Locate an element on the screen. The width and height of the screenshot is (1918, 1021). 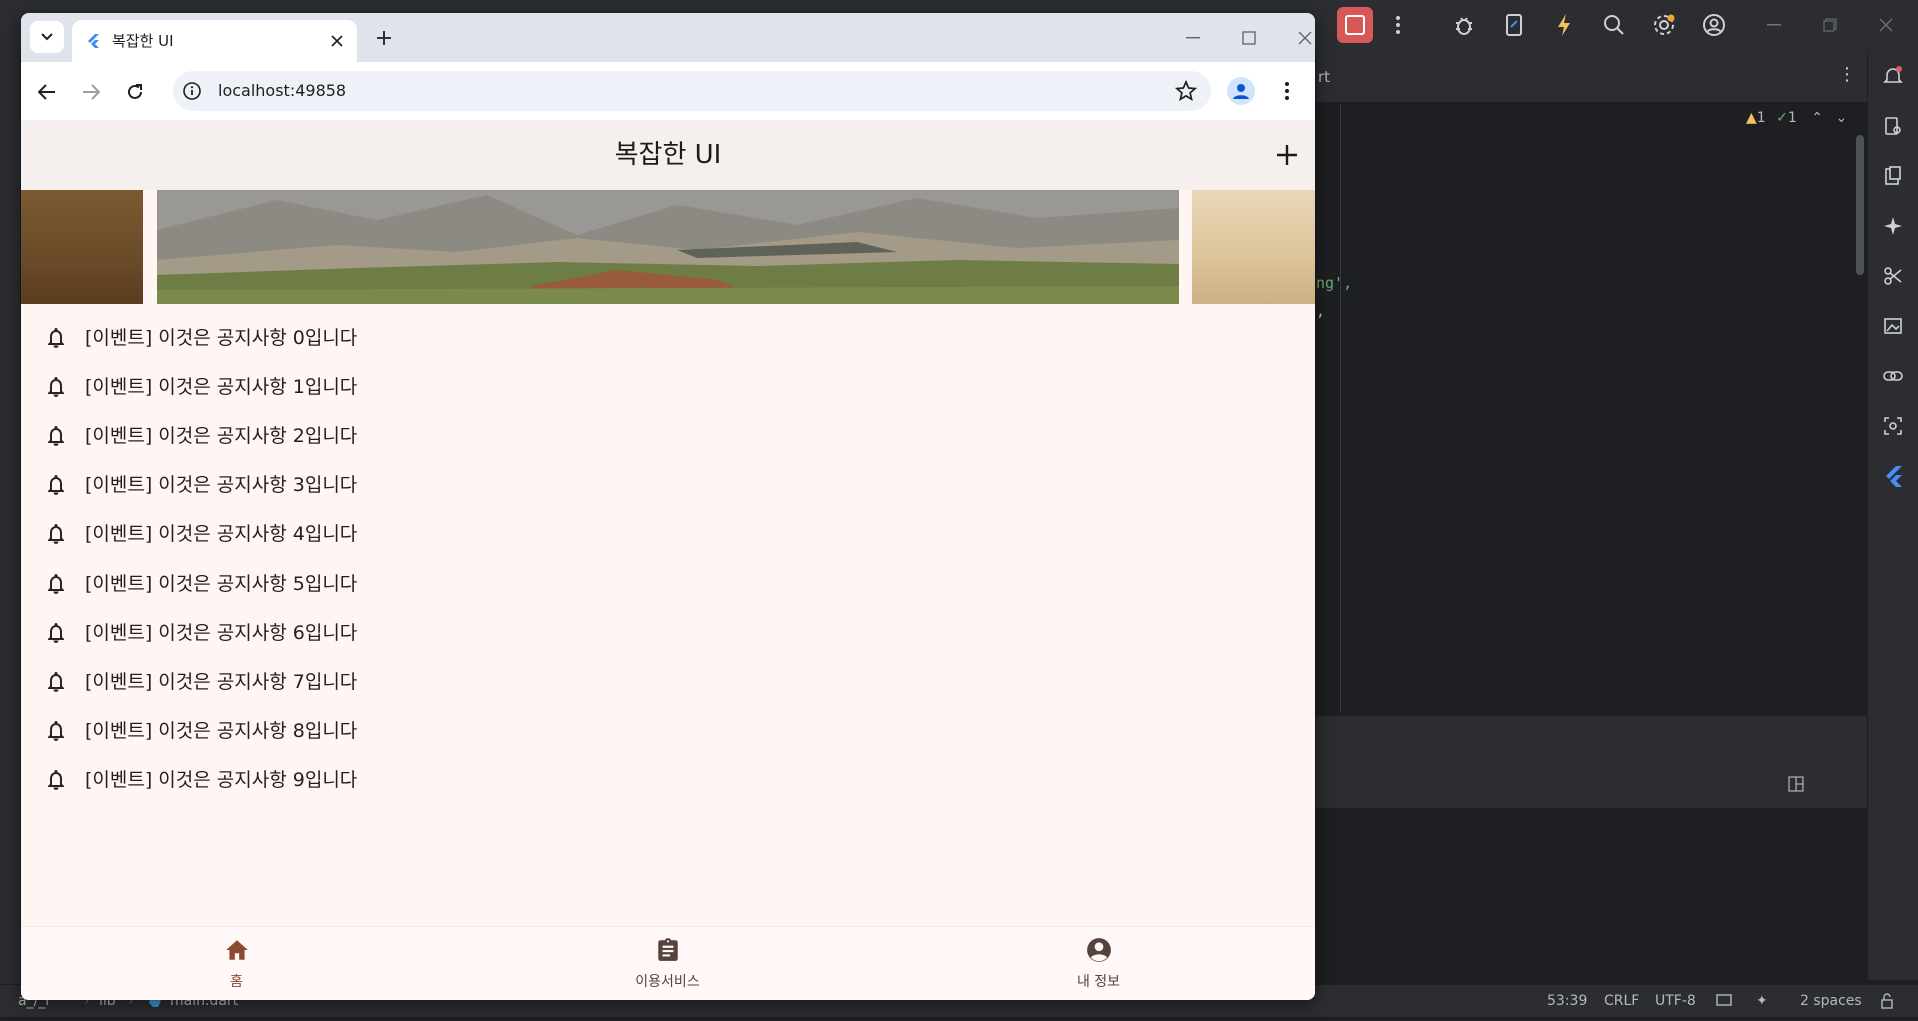
back-button is located at coordinates (47, 92).